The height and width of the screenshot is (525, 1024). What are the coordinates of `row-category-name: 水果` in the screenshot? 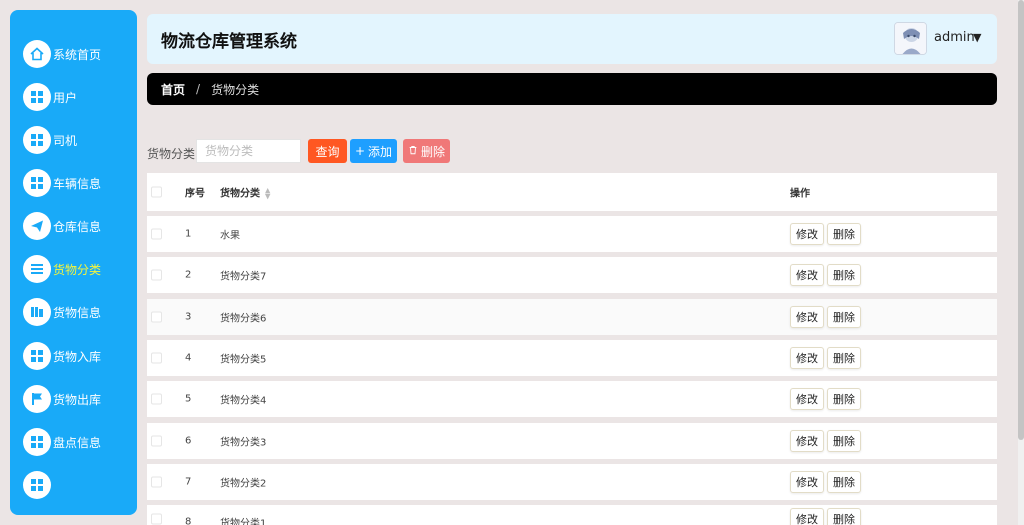 It's located at (230, 236).